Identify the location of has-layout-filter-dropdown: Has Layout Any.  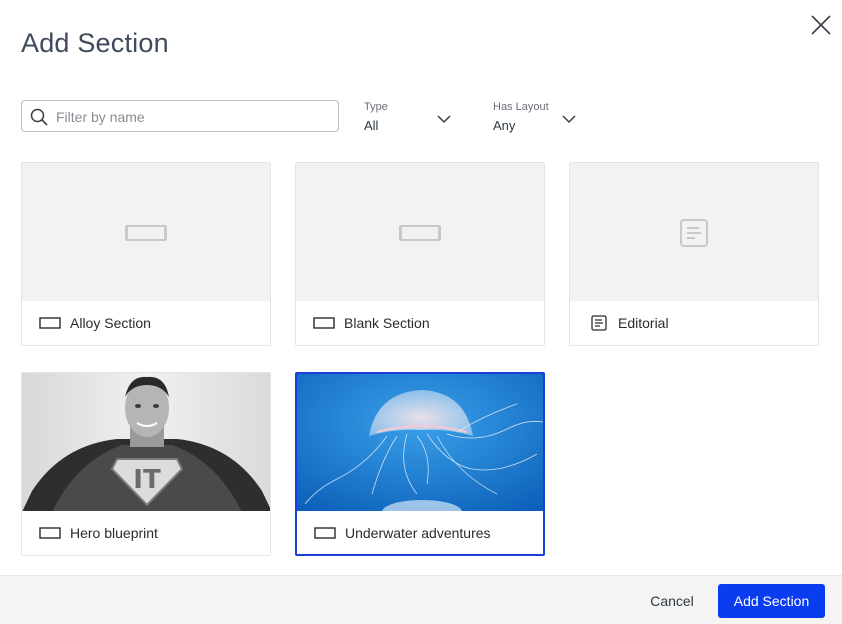
(538, 118).